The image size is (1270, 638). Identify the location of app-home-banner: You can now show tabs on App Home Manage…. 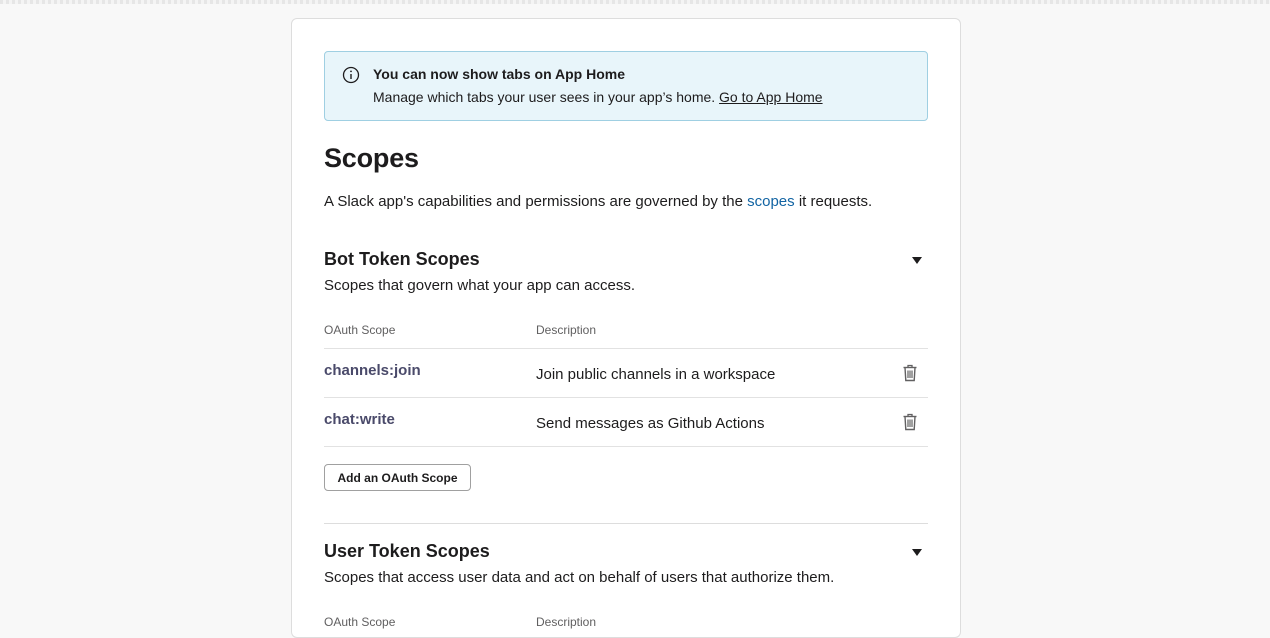
(626, 86).